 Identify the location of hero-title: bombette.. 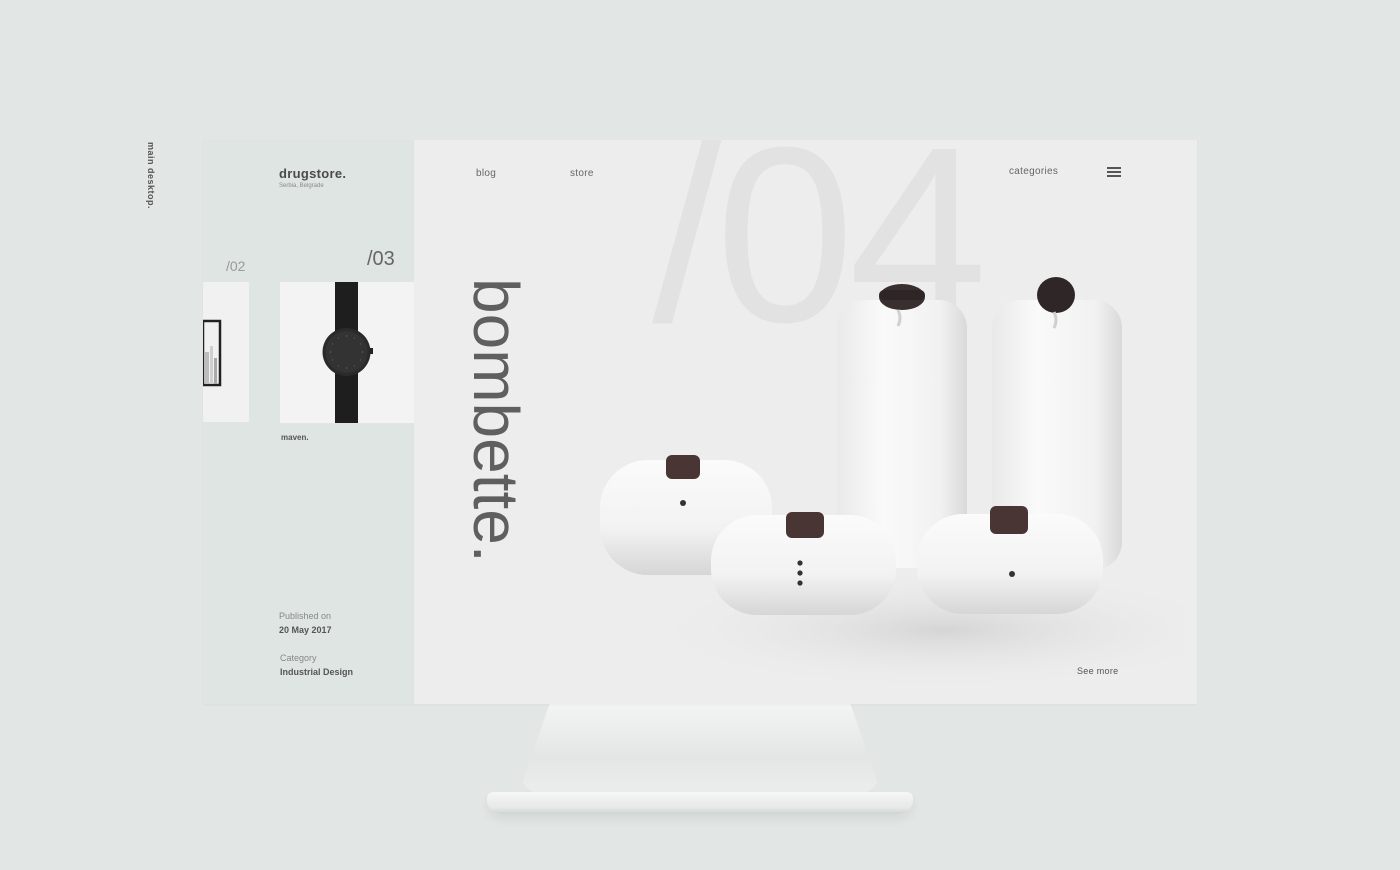
(496, 420).